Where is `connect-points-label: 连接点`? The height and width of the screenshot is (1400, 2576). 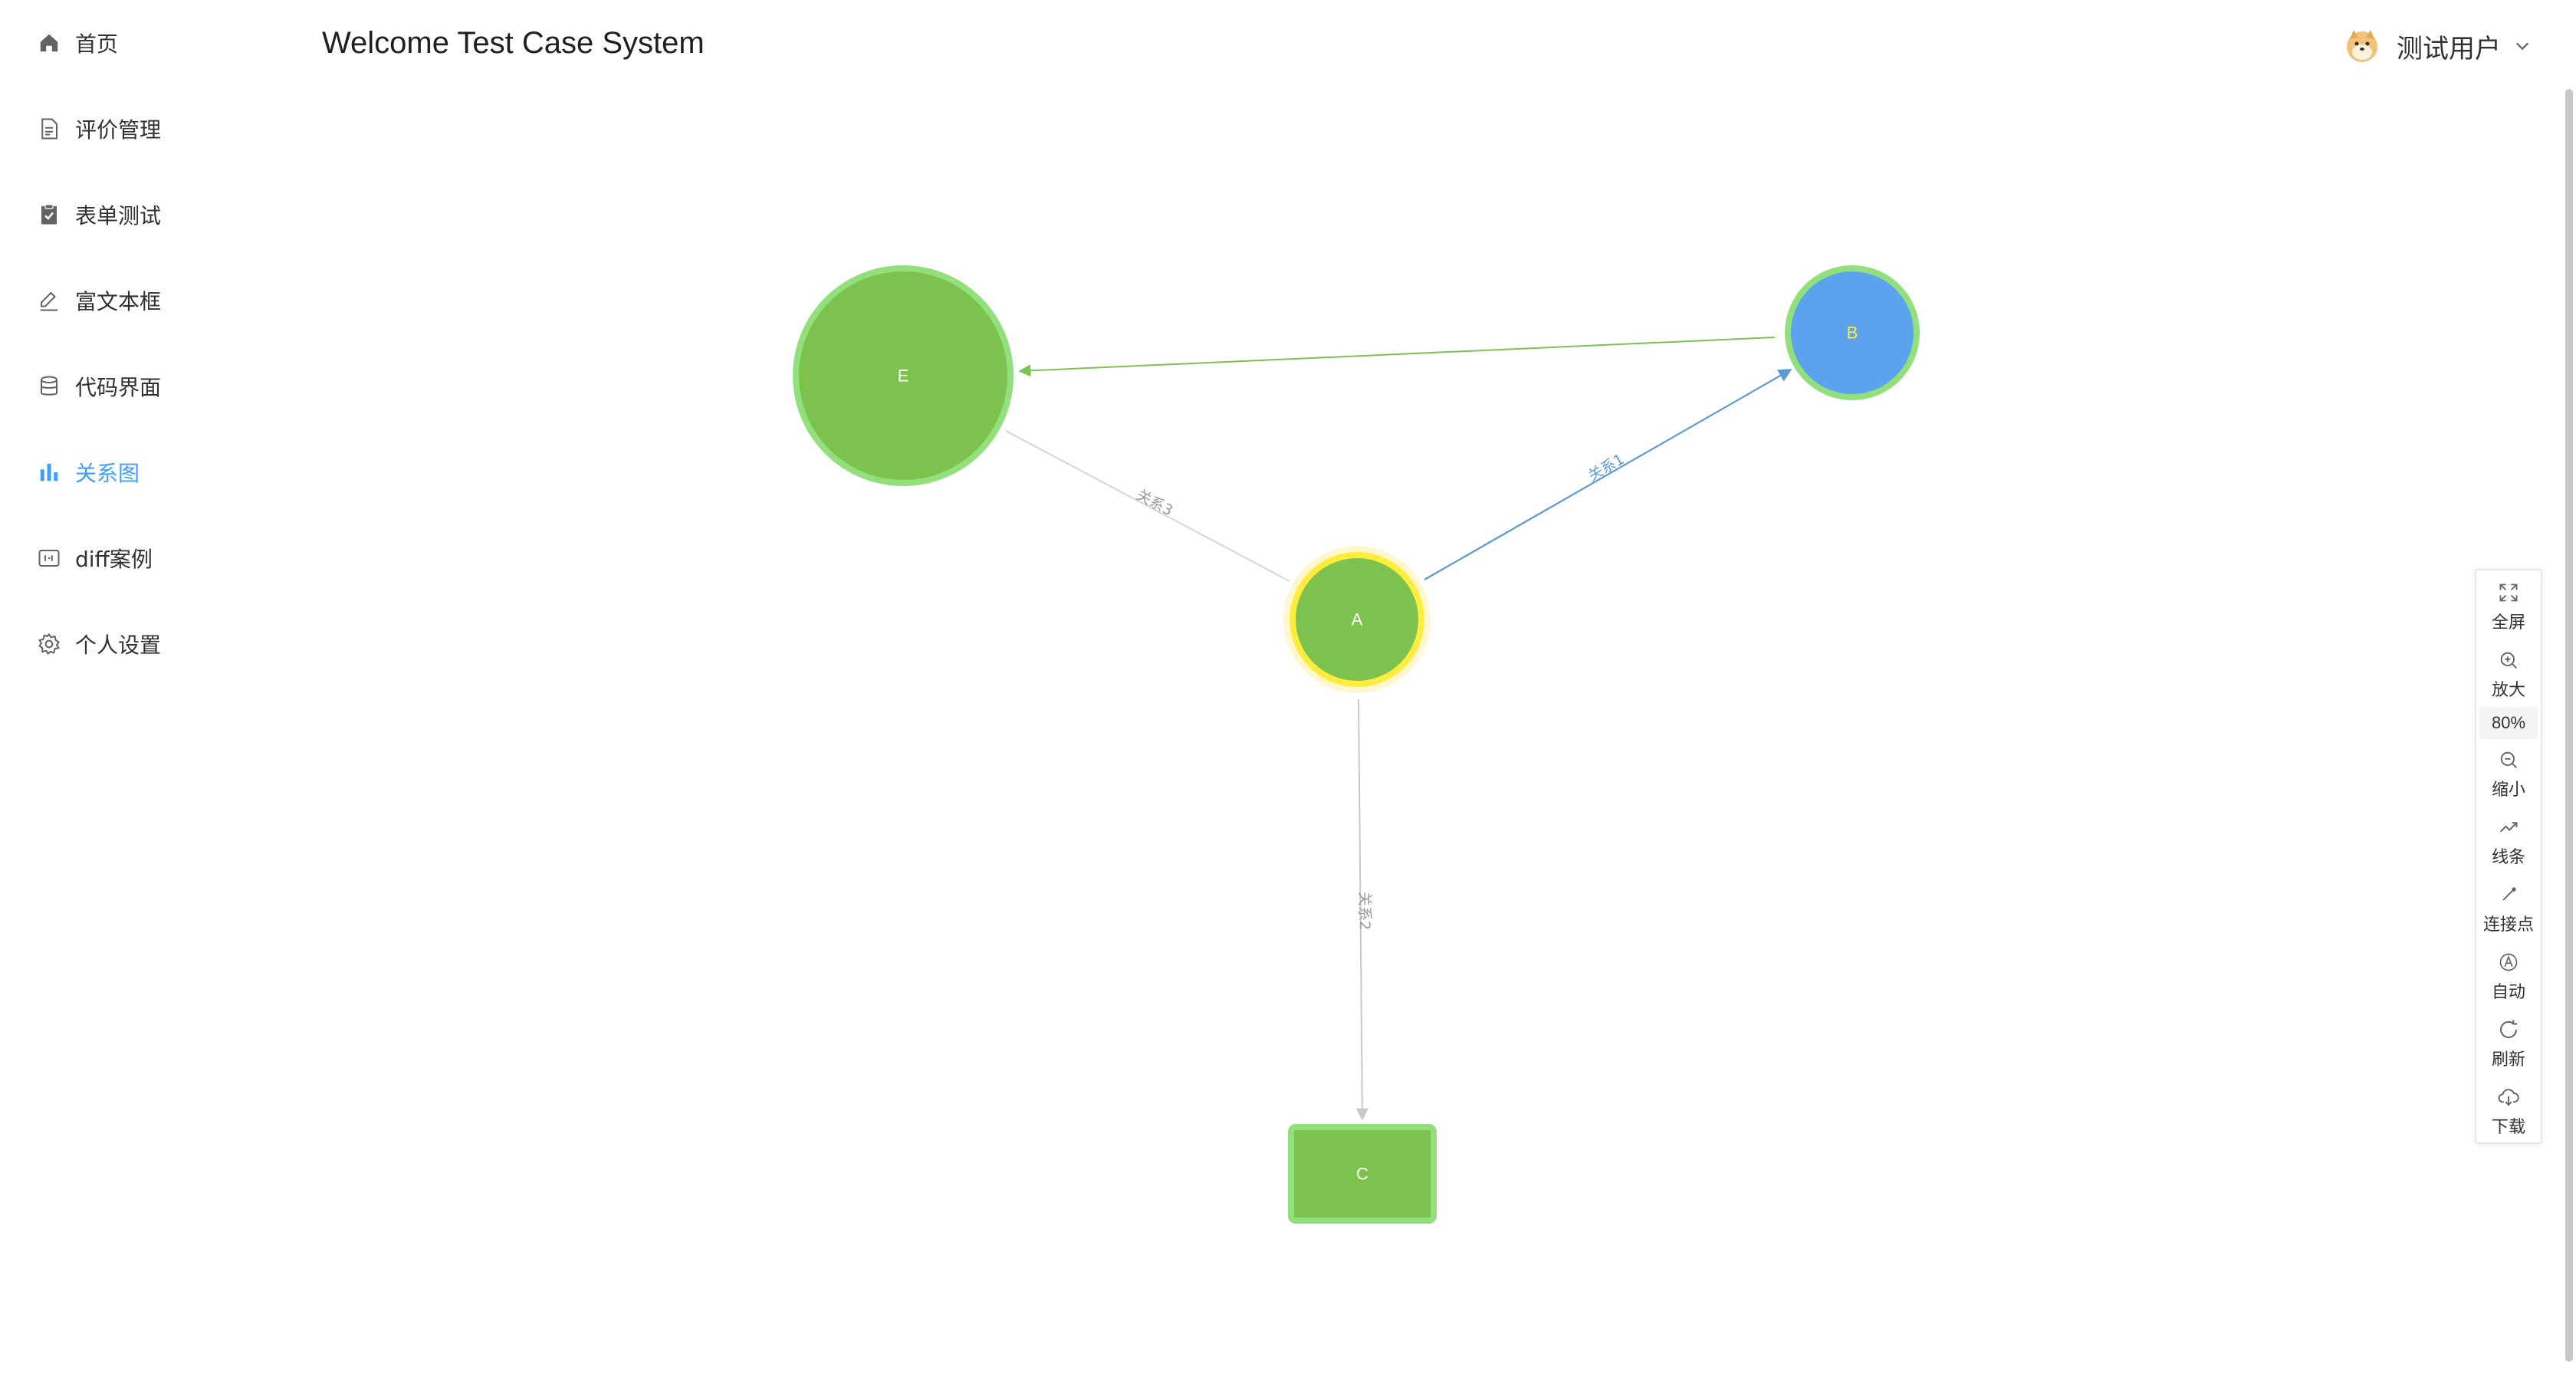 connect-points-label: 连接点 is located at coordinates (2508, 925).